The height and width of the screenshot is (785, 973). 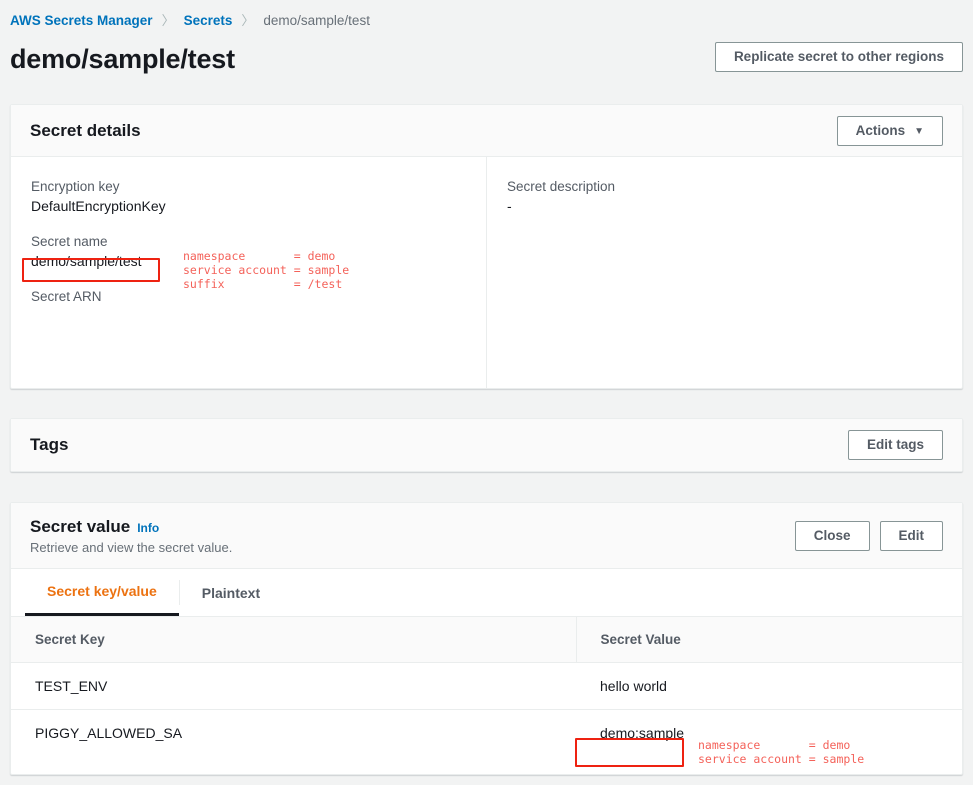 What do you see at coordinates (85, 130) in the screenshot?
I see `secret-details-title: Secret details` at bounding box center [85, 130].